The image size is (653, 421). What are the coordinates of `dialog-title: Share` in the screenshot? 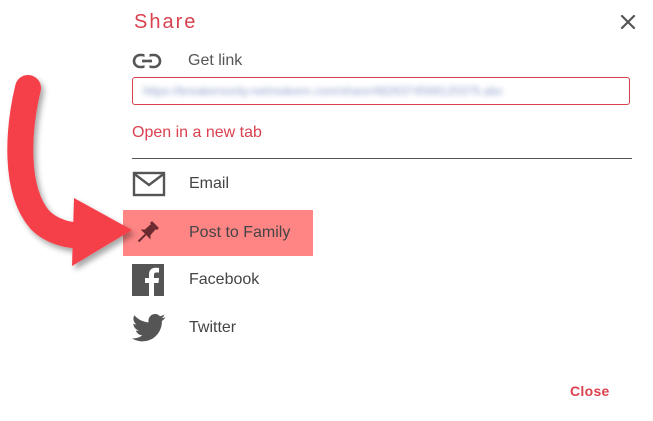 It's located at (166, 22).